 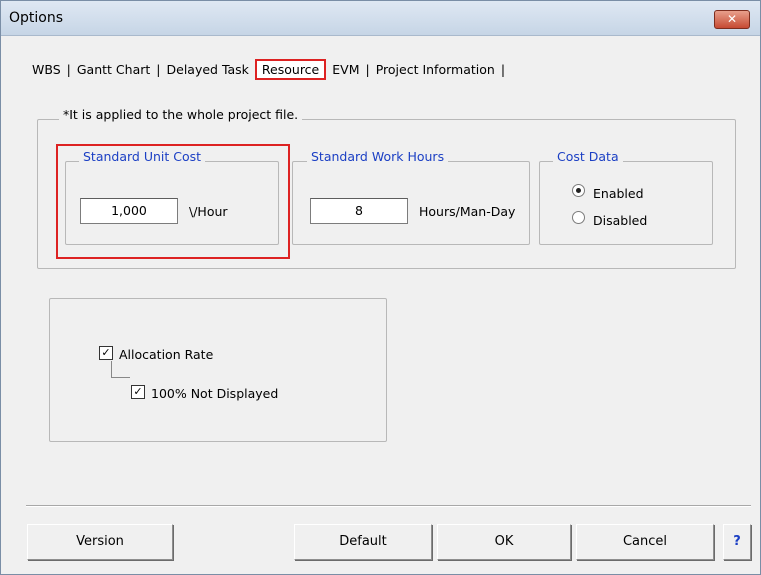 I want to click on cancel-button: Cancel, so click(x=645, y=542).